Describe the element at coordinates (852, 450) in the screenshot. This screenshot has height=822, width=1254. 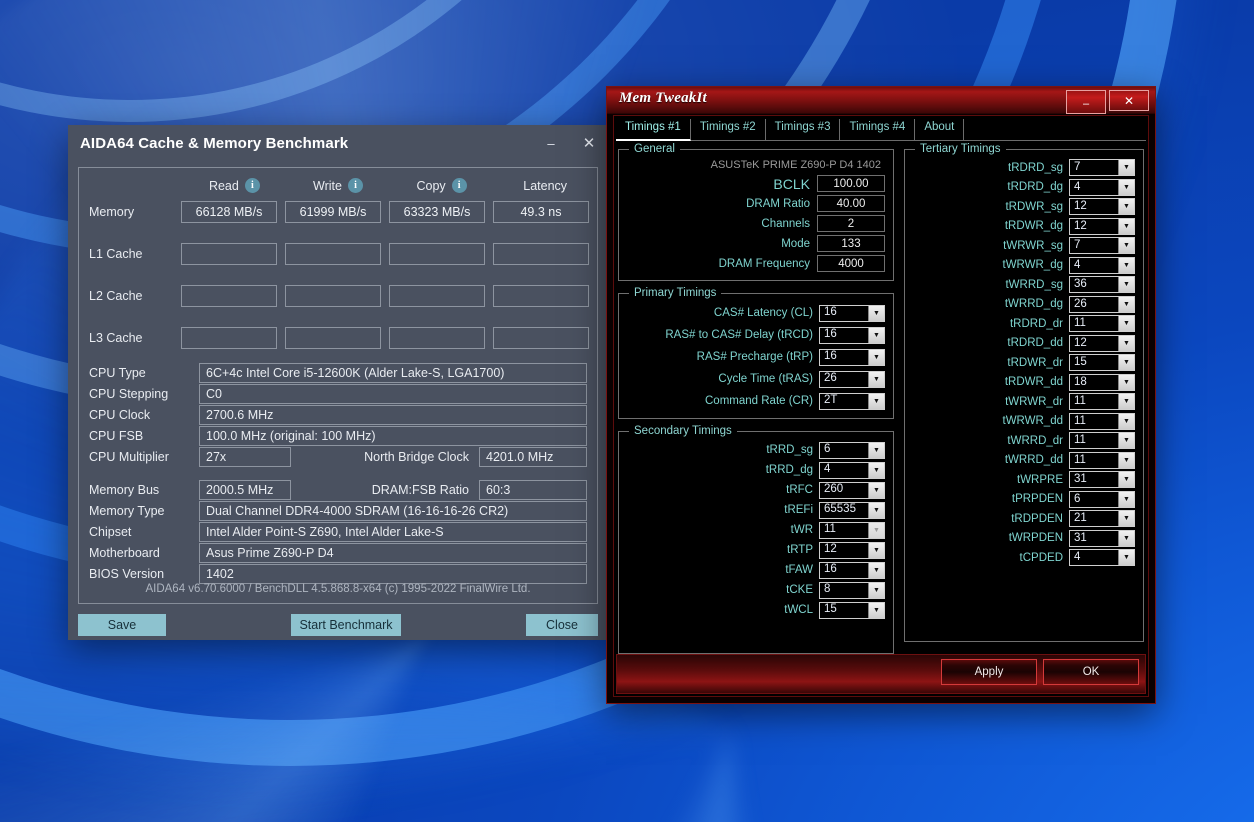
I see `trrd-sg-dropdown: 6 ▼` at that location.